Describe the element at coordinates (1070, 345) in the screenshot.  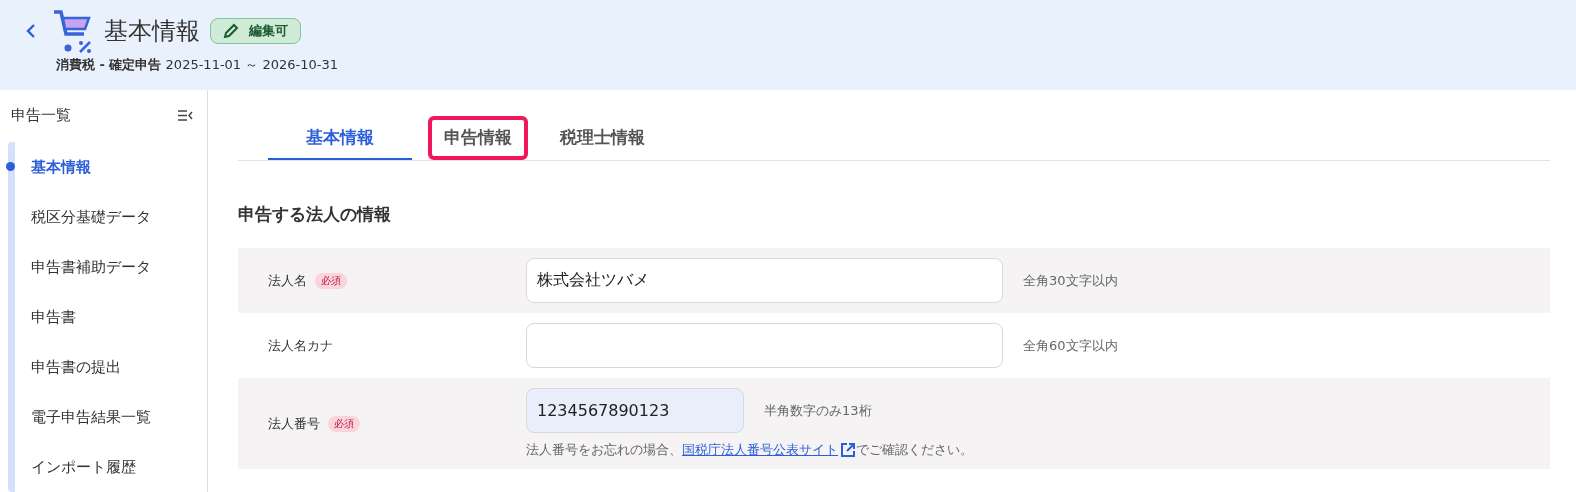
I see `field-hint: 全角60文字以内` at that location.